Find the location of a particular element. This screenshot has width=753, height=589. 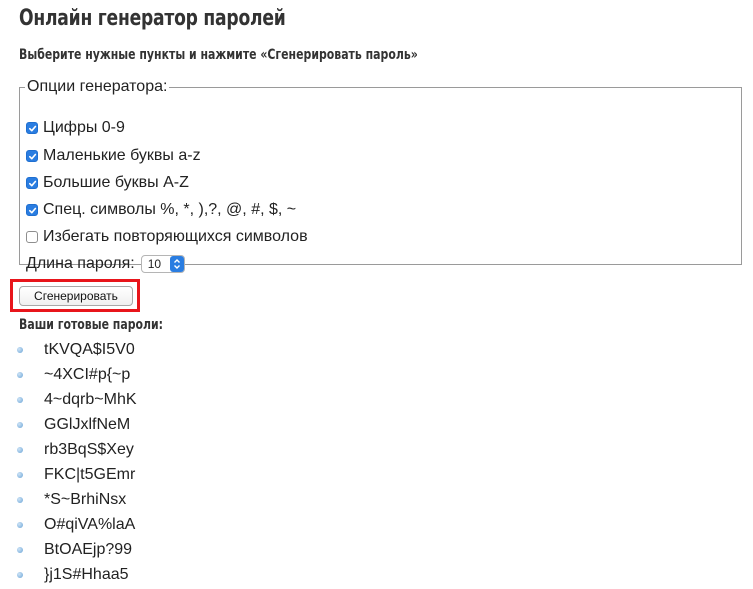

special-symbols-checkbox is located at coordinates (32, 210).